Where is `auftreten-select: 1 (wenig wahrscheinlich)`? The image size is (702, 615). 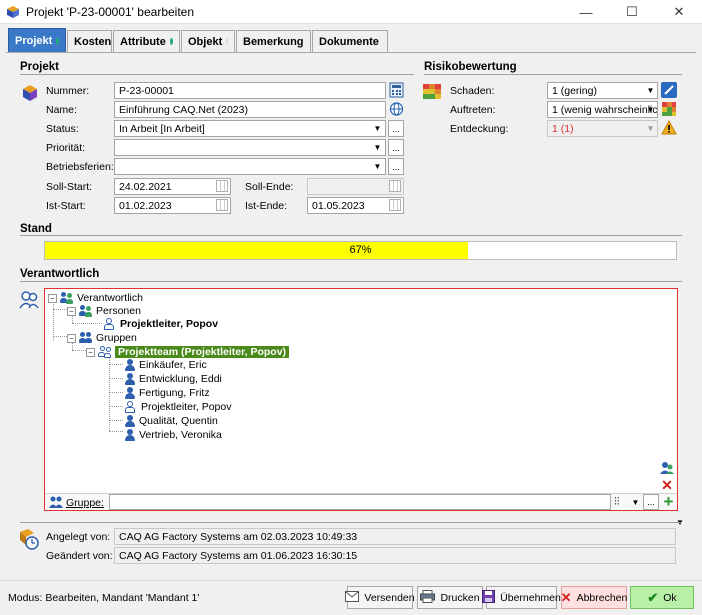 auftreten-select: 1 (wenig wahrscheinlich) is located at coordinates (602, 109).